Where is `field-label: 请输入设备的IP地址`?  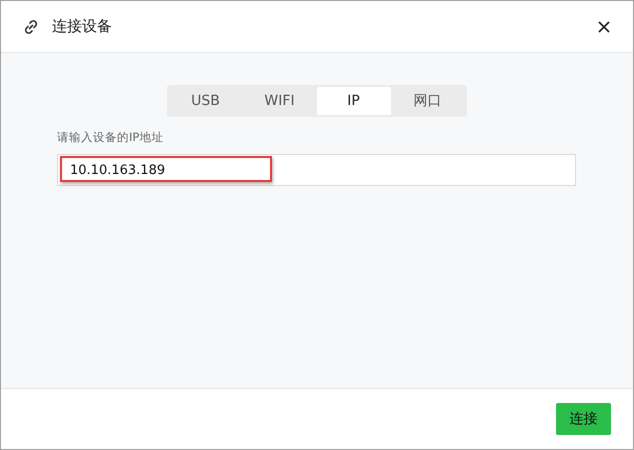 field-label: 请输入设备的IP地址 is located at coordinates (110, 137).